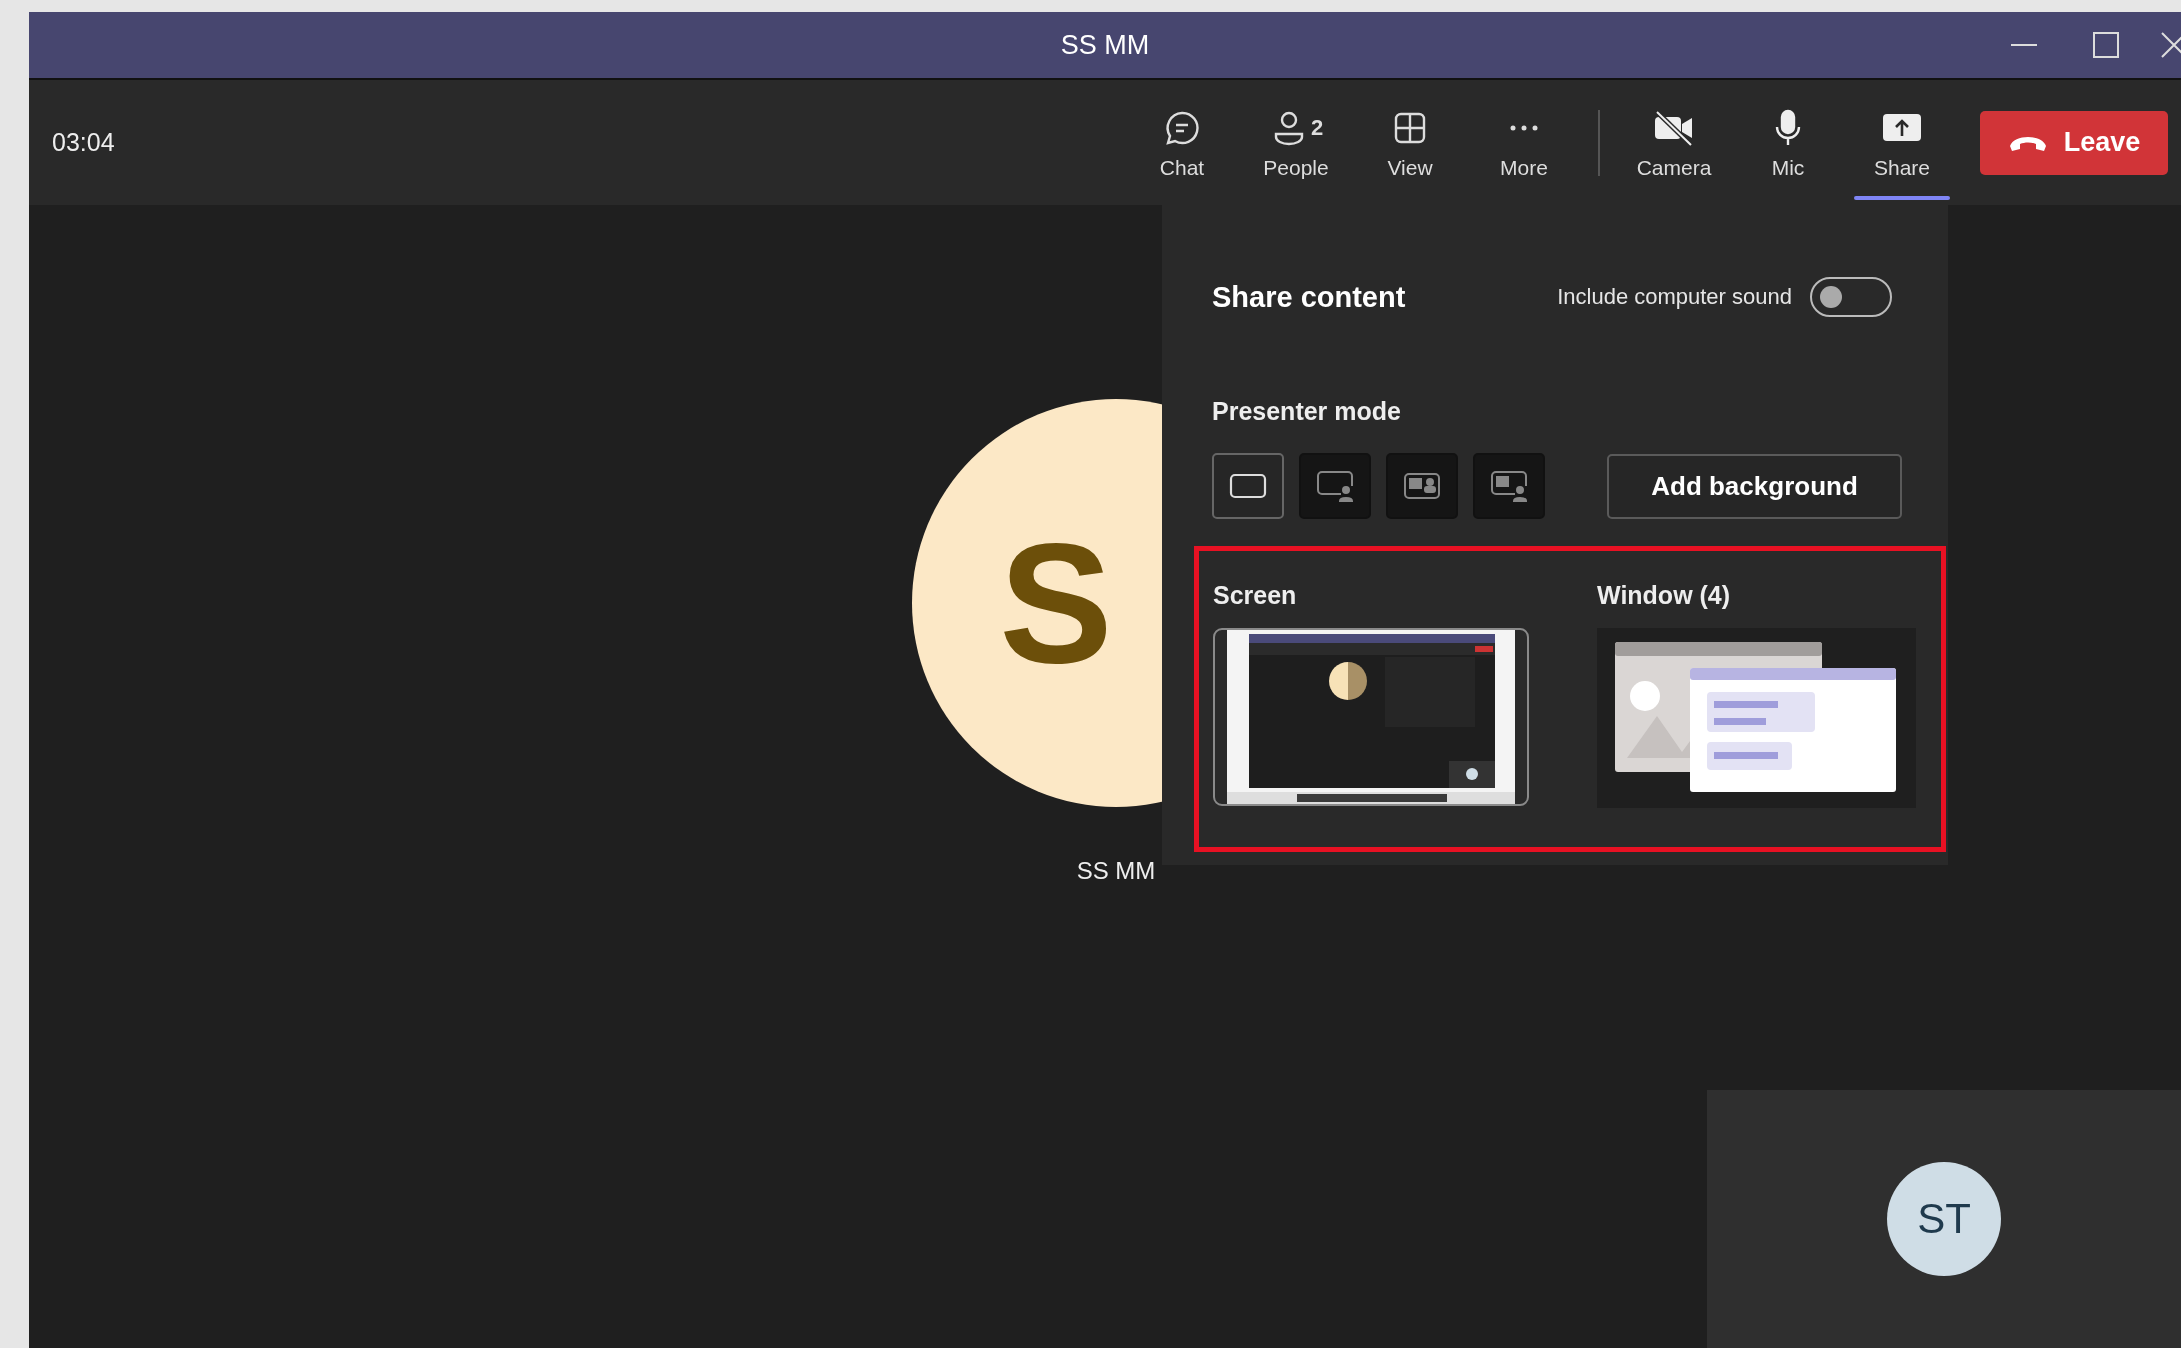 The width and height of the screenshot is (2181, 1348). I want to click on maximize-icon, so click(2106, 45).